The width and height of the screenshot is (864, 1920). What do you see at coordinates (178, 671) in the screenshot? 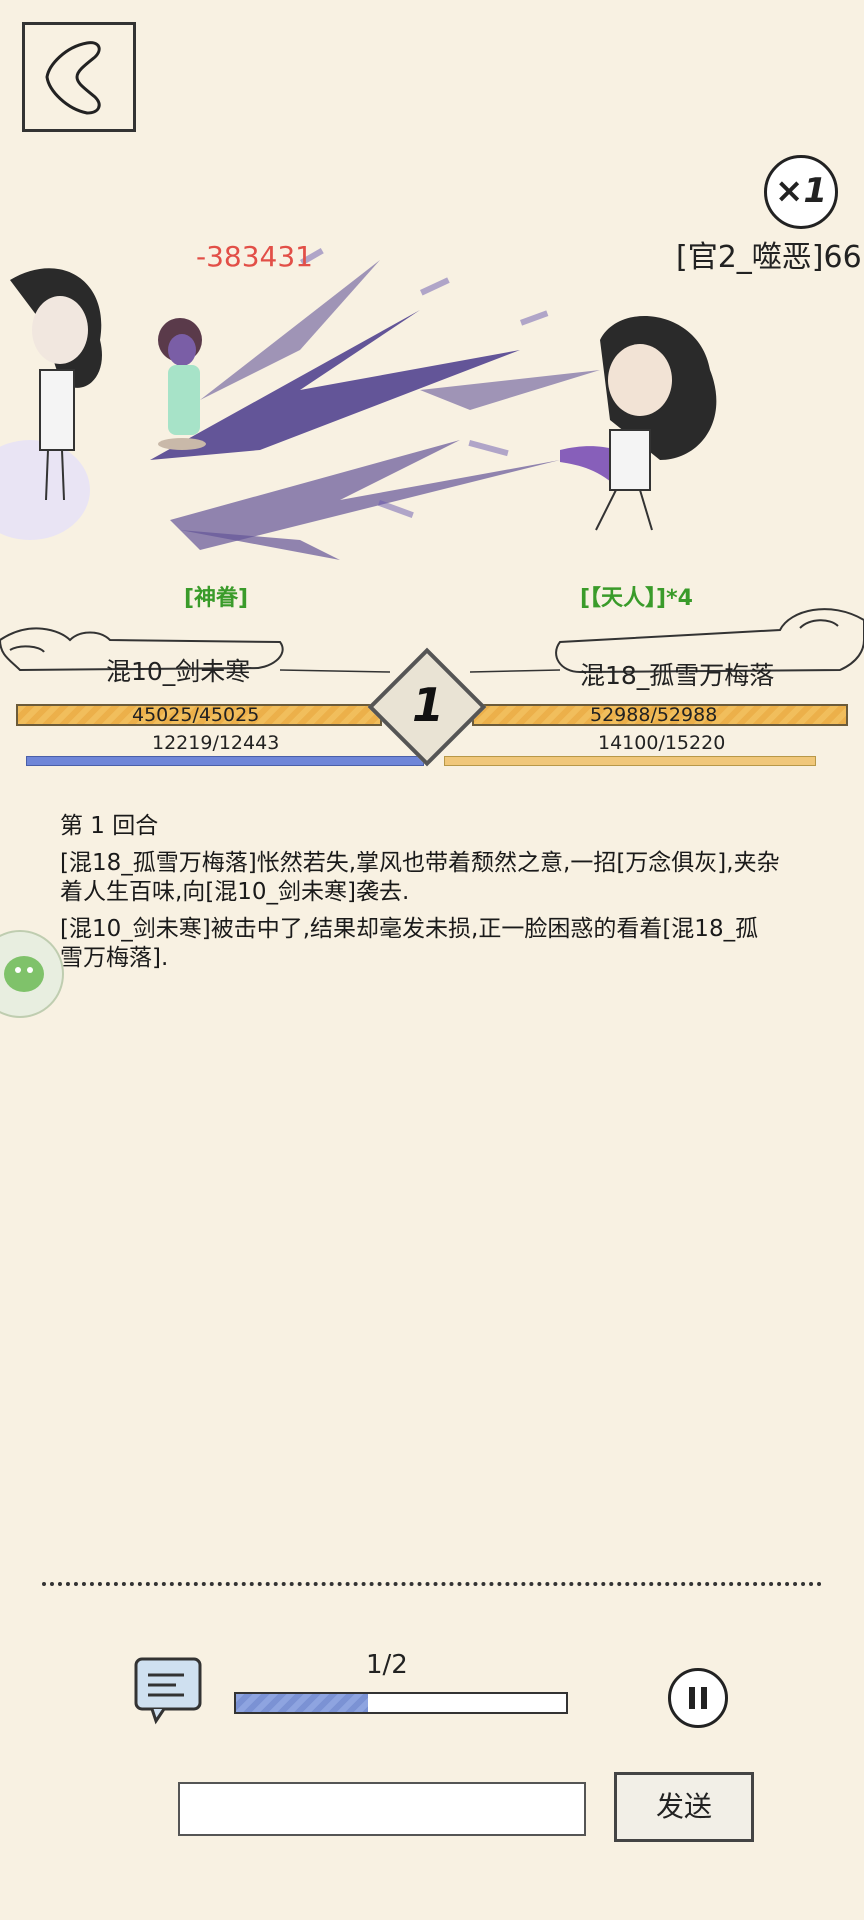
I see `left-player-name: 混10_剑未寒` at bounding box center [178, 671].